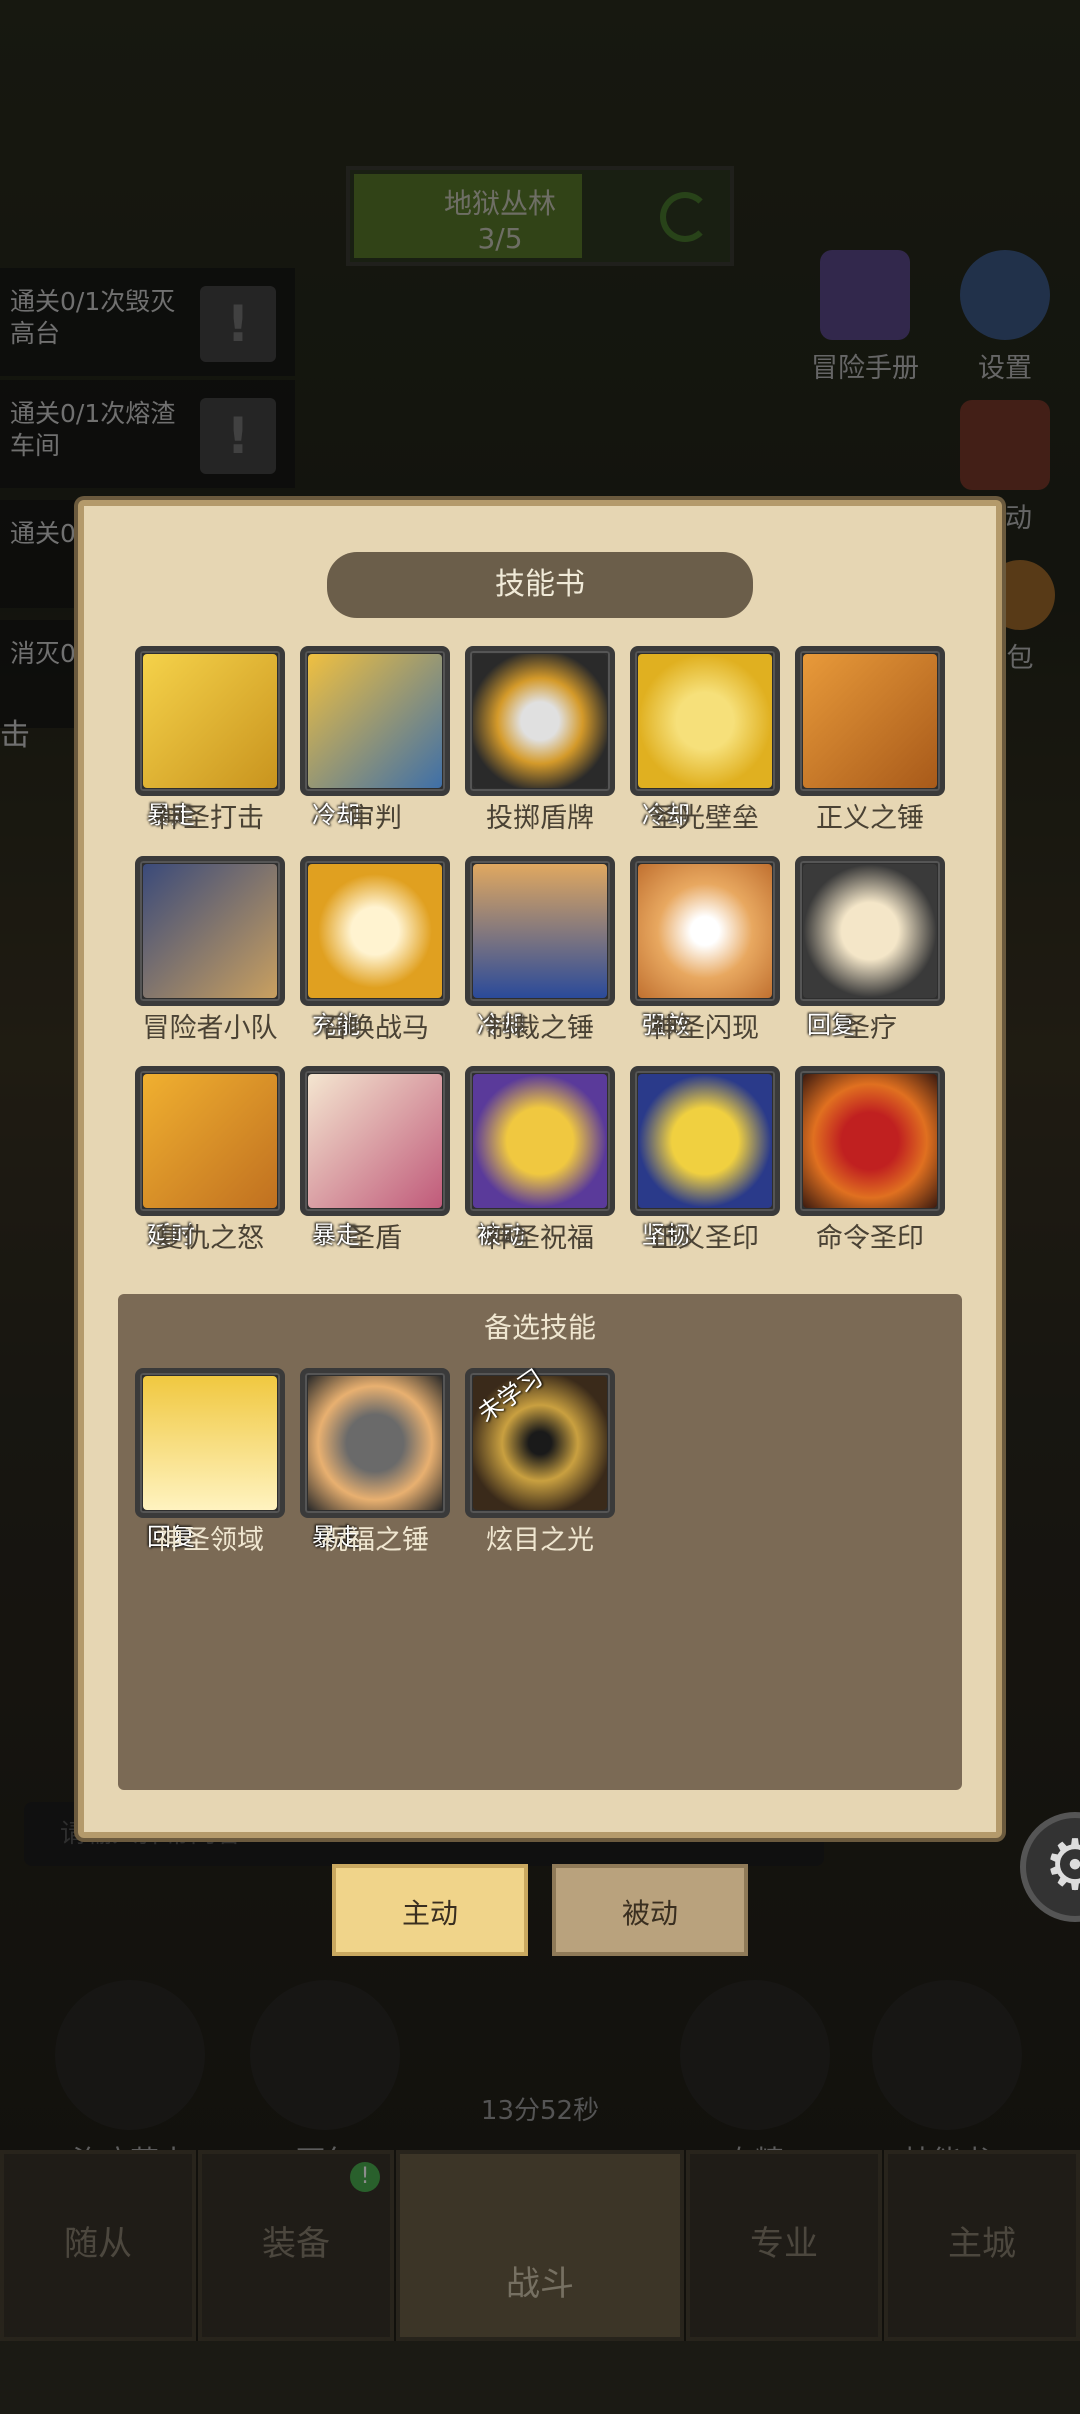 The width and height of the screenshot is (1080, 2414). I want to click on holy-flash-icon, so click(705, 931).